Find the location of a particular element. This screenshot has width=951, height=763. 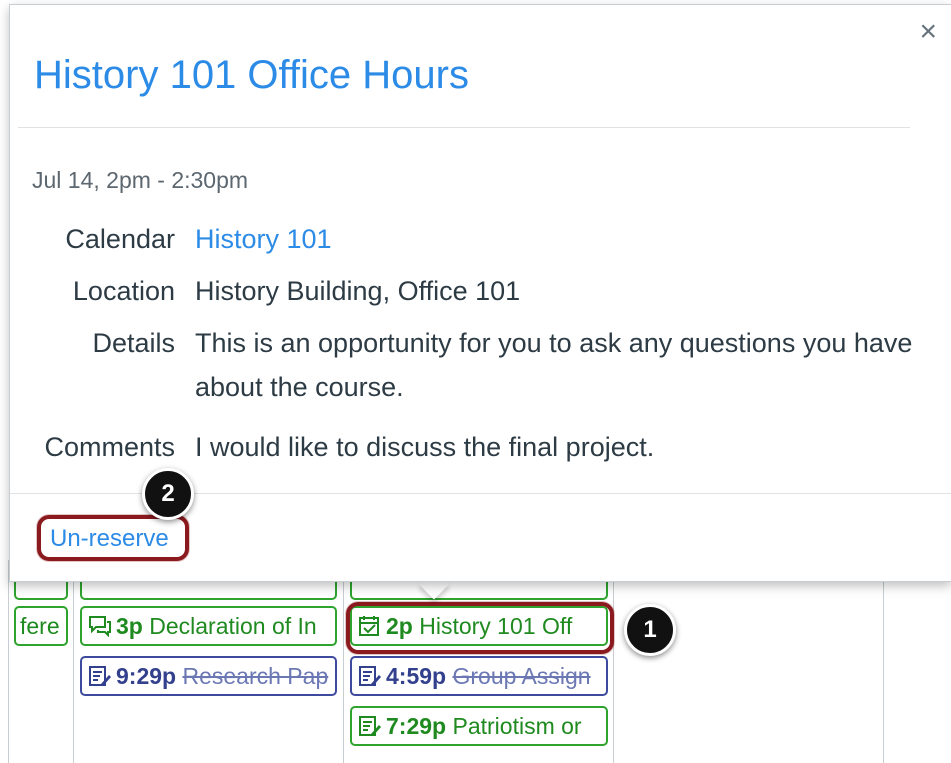

event-time: 3p is located at coordinates (129, 626).